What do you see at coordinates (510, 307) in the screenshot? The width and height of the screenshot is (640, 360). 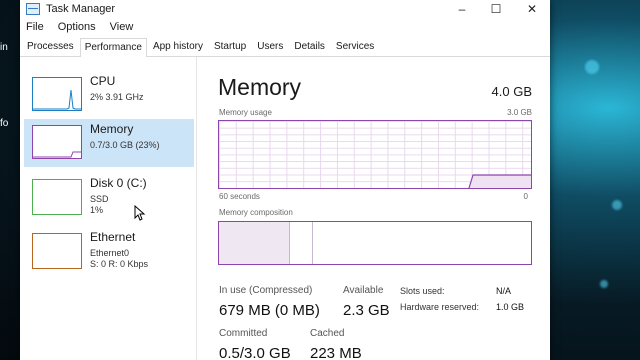 I see `hardware-reserved-value: 1.0 GB` at bounding box center [510, 307].